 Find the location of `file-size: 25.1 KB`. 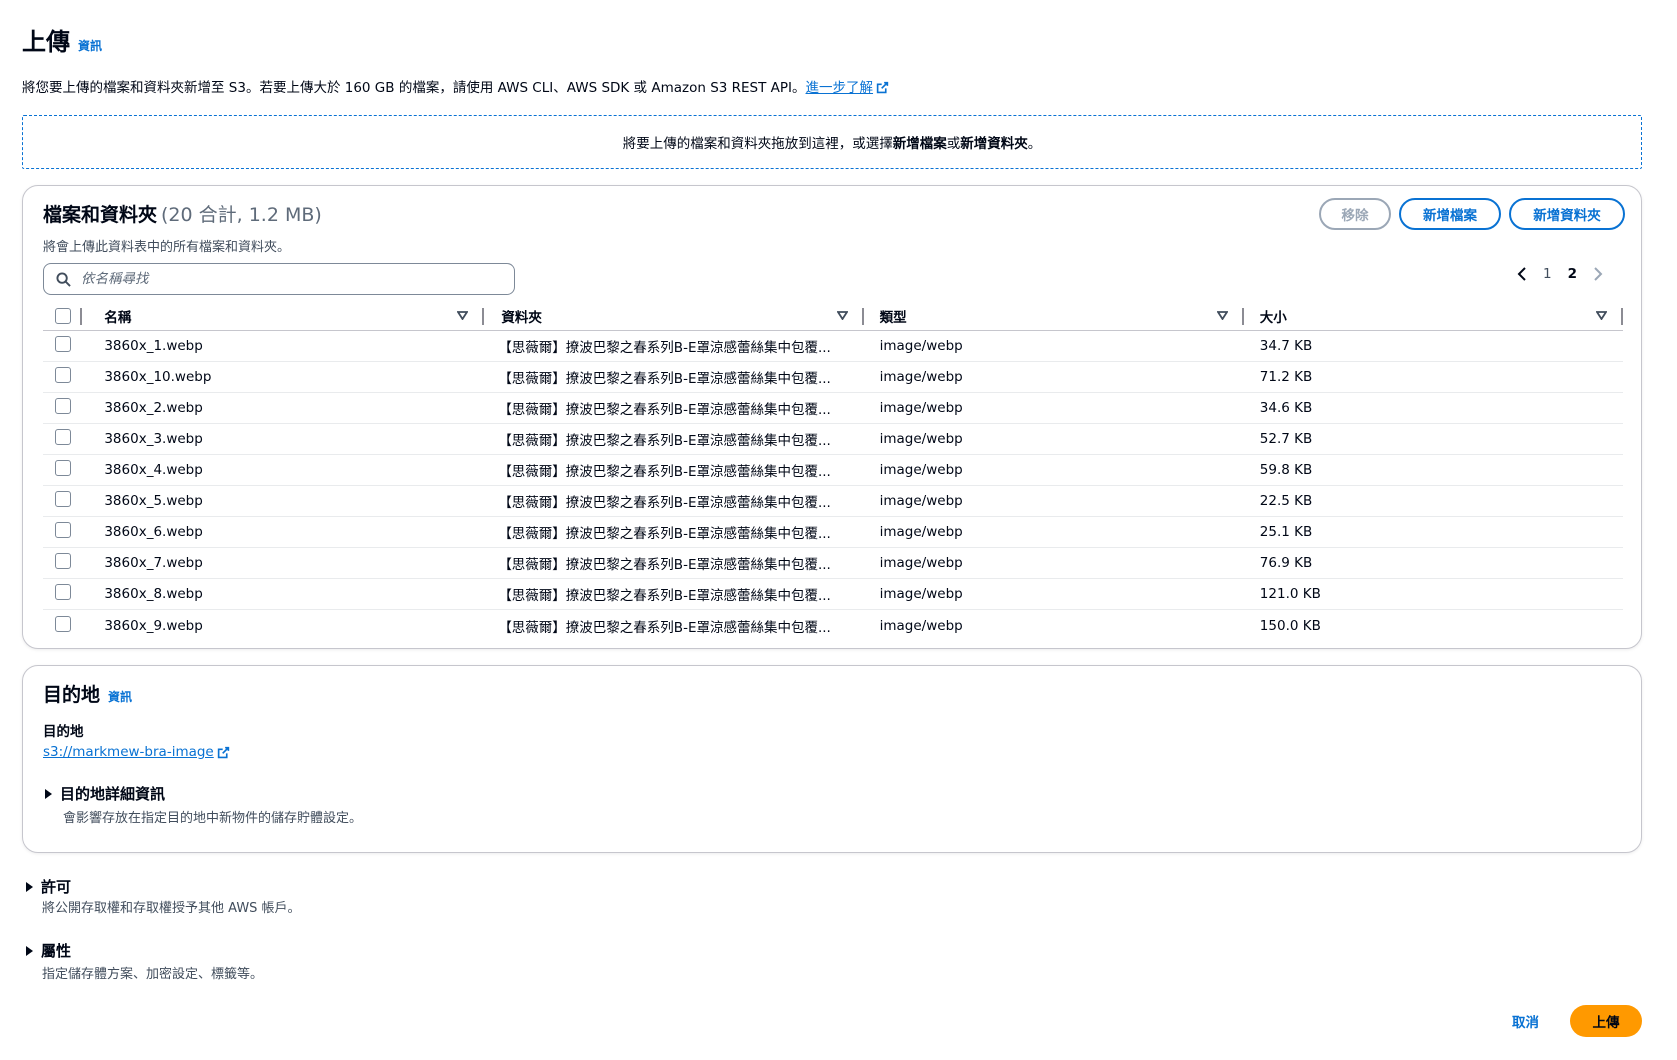

file-size: 25.1 KB is located at coordinates (1286, 532).